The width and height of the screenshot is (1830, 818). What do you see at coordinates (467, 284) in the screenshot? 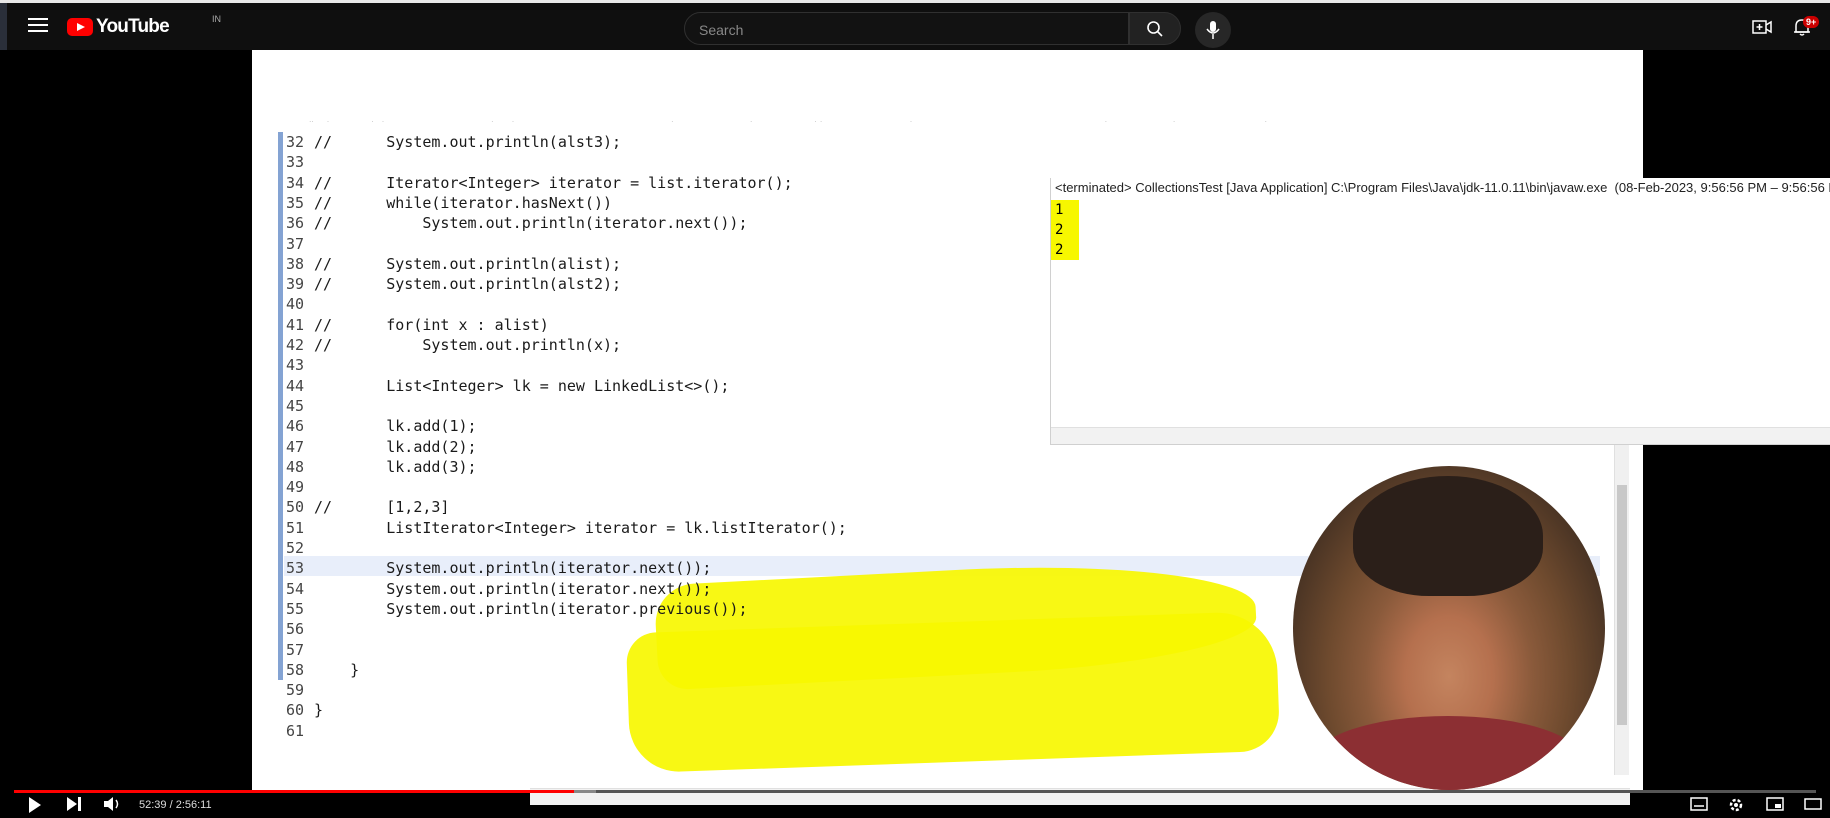
I see `line-code: // System.out.println(alst2);` at bounding box center [467, 284].